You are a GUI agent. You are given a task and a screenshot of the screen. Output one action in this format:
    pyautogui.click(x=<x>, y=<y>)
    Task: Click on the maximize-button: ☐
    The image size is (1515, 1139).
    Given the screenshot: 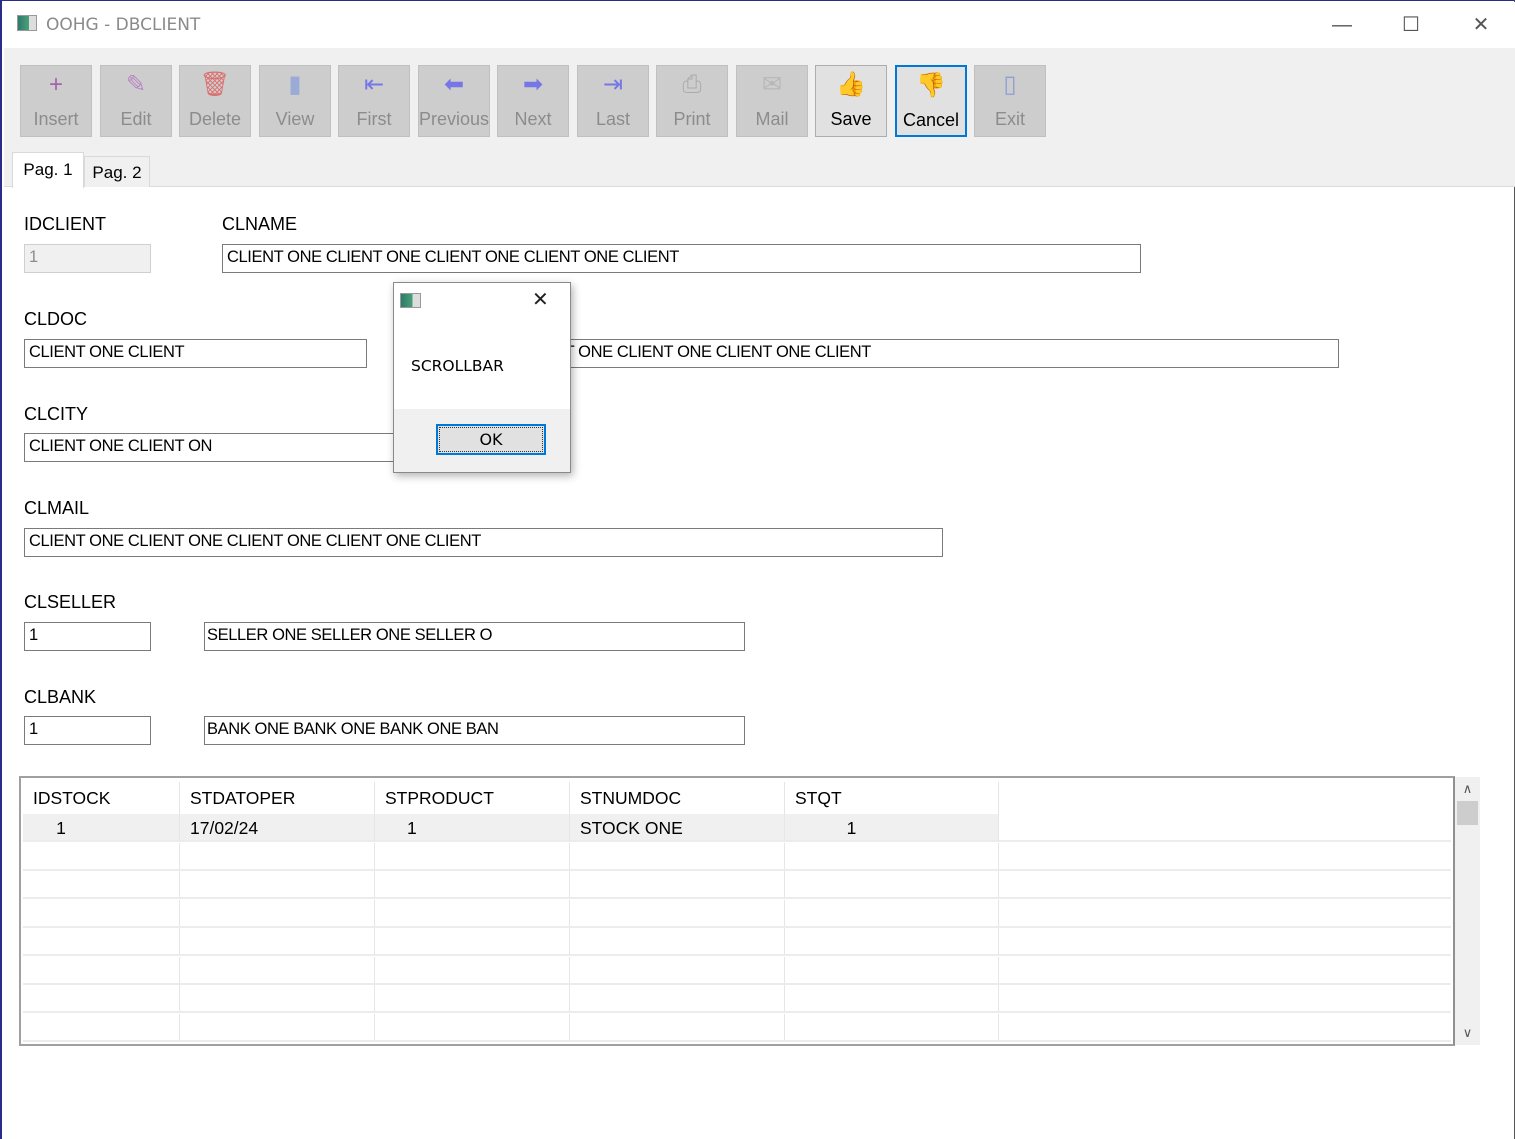 What is the action you would take?
    pyautogui.click(x=1411, y=25)
    